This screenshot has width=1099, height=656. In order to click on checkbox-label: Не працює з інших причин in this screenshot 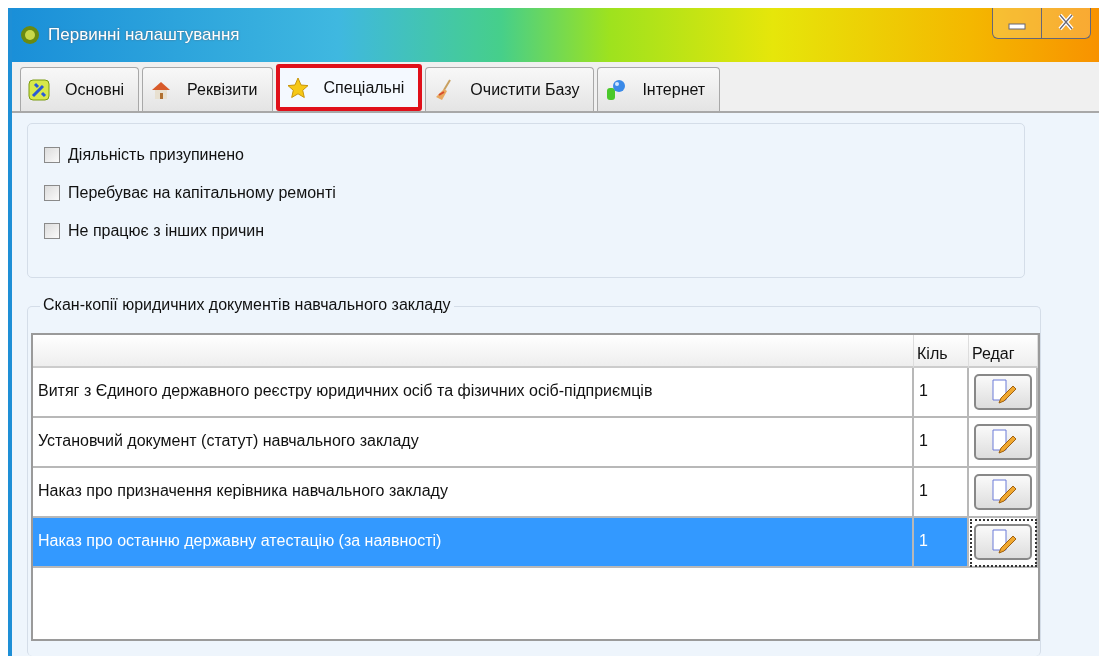, I will do `click(166, 231)`.